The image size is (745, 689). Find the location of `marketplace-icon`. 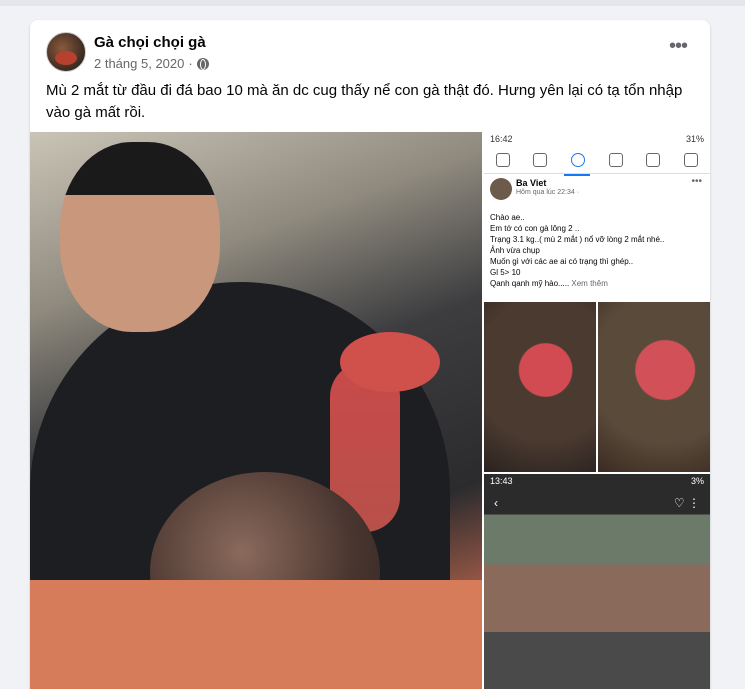

marketplace-icon is located at coordinates (615, 159).